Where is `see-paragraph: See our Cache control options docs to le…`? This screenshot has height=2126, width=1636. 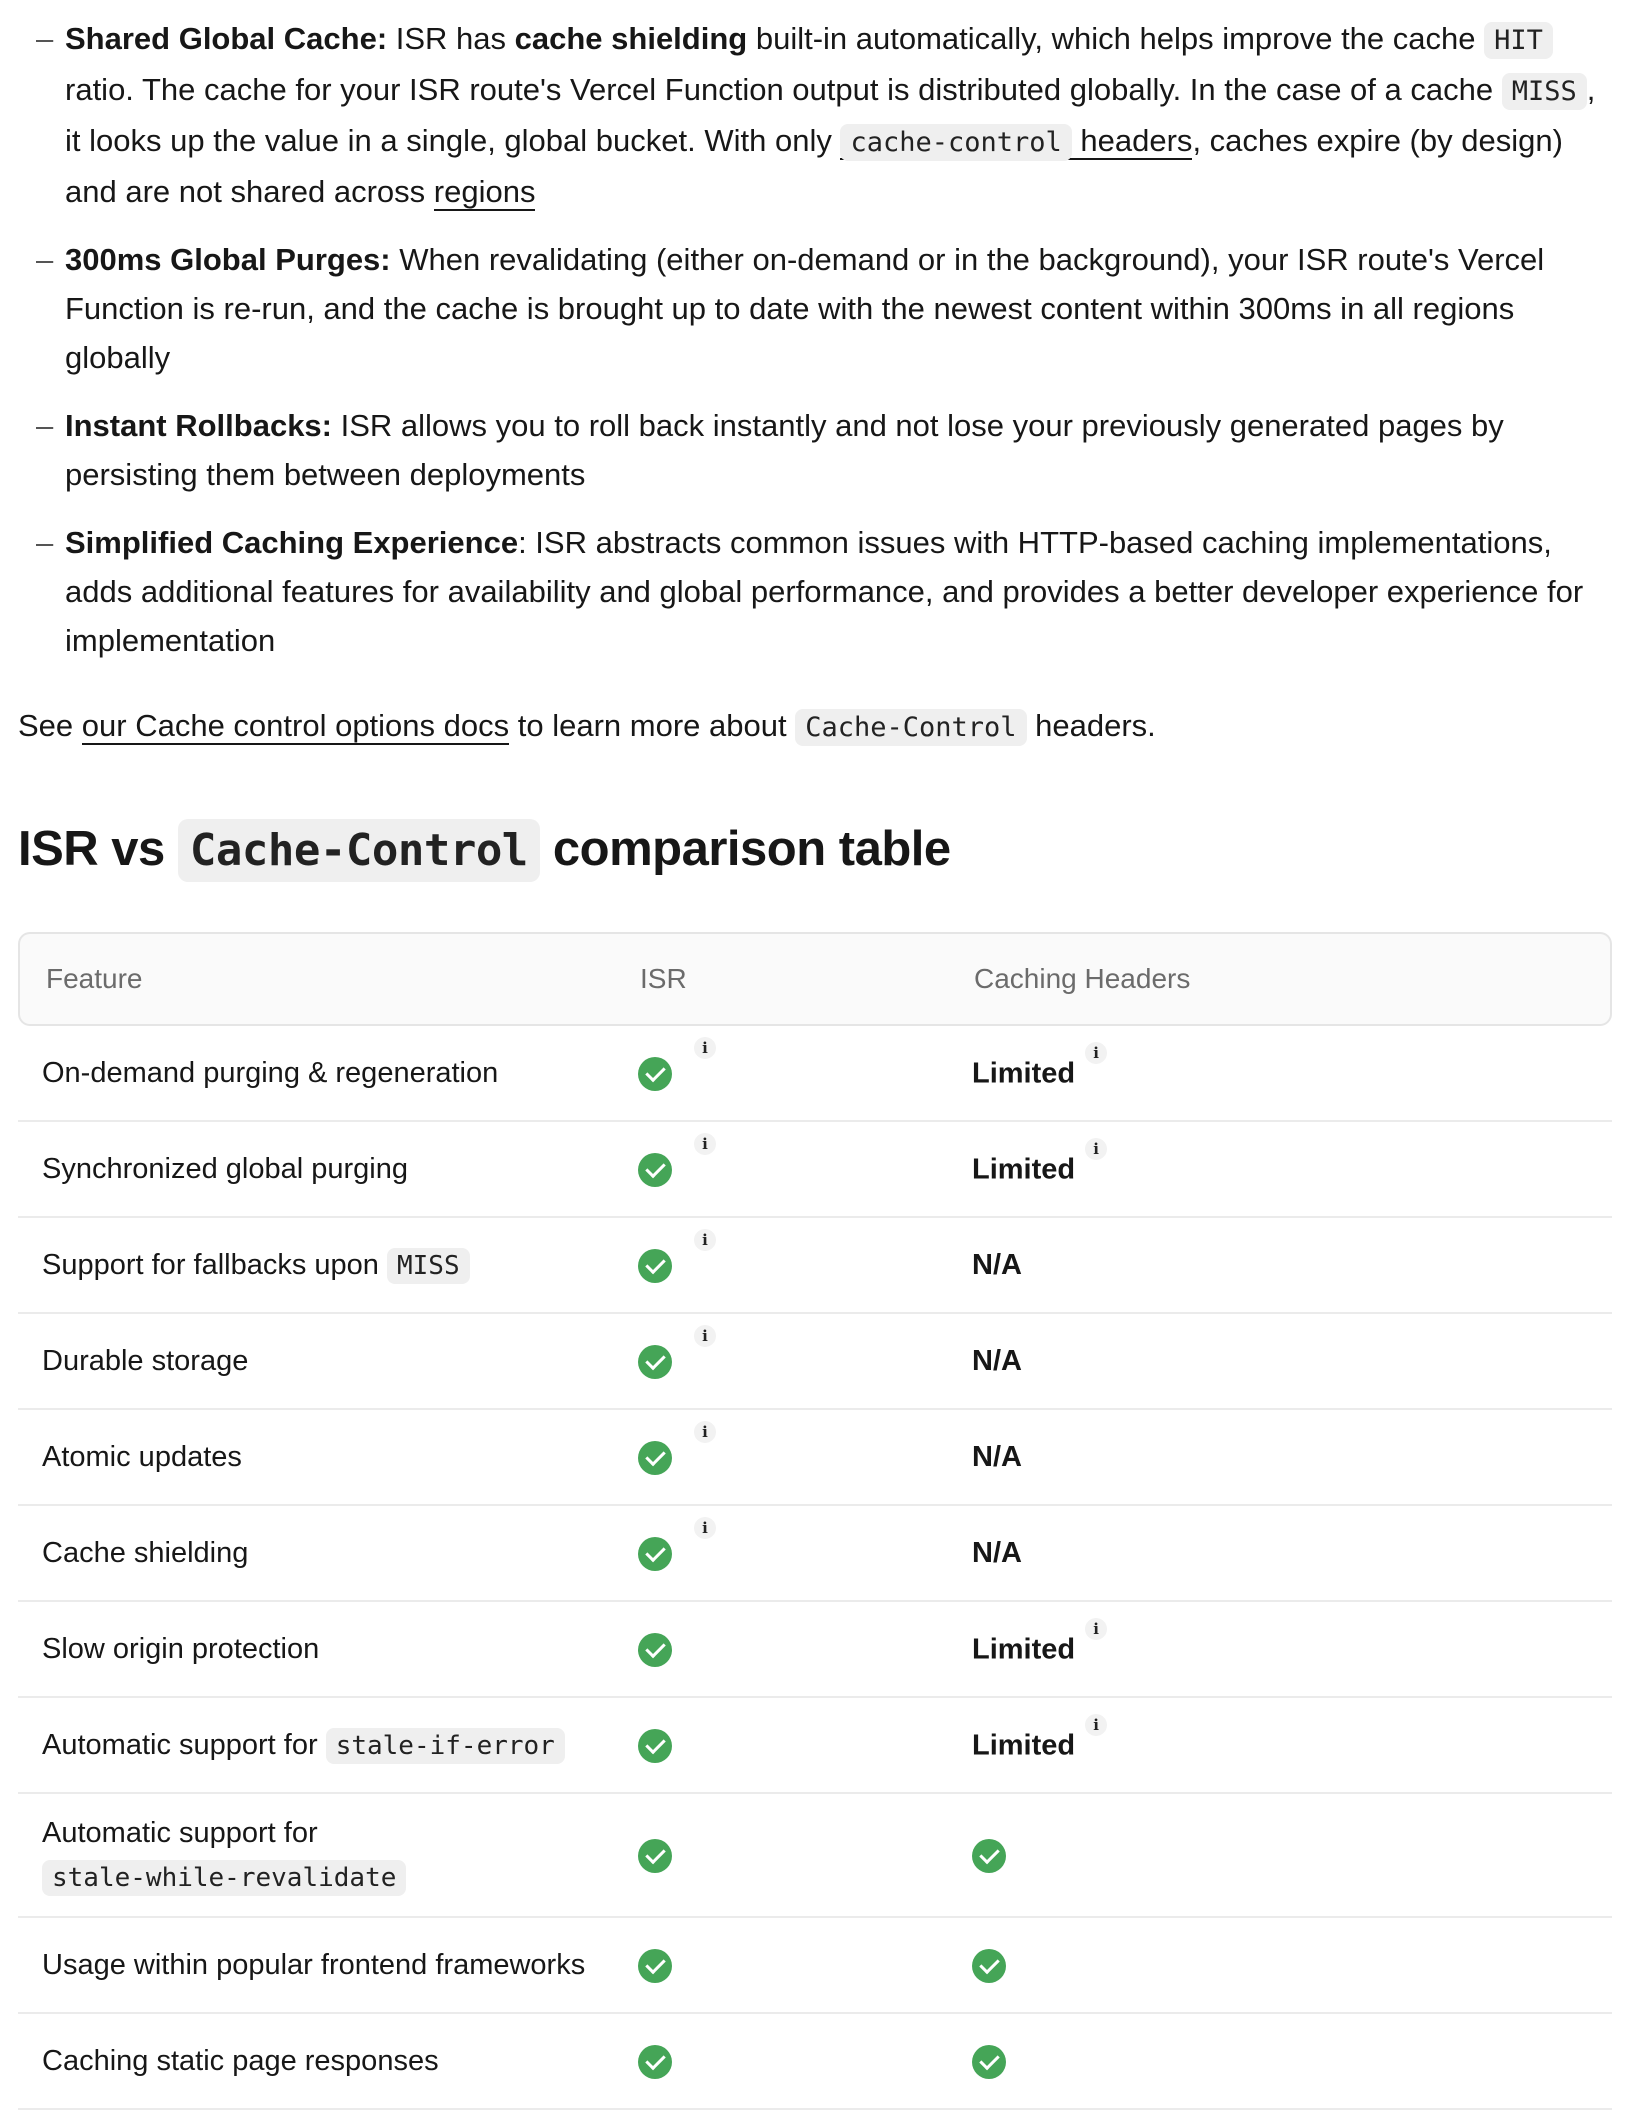 see-paragraph: See our Cache control options docs to le… is located at coordinates (816, 726).